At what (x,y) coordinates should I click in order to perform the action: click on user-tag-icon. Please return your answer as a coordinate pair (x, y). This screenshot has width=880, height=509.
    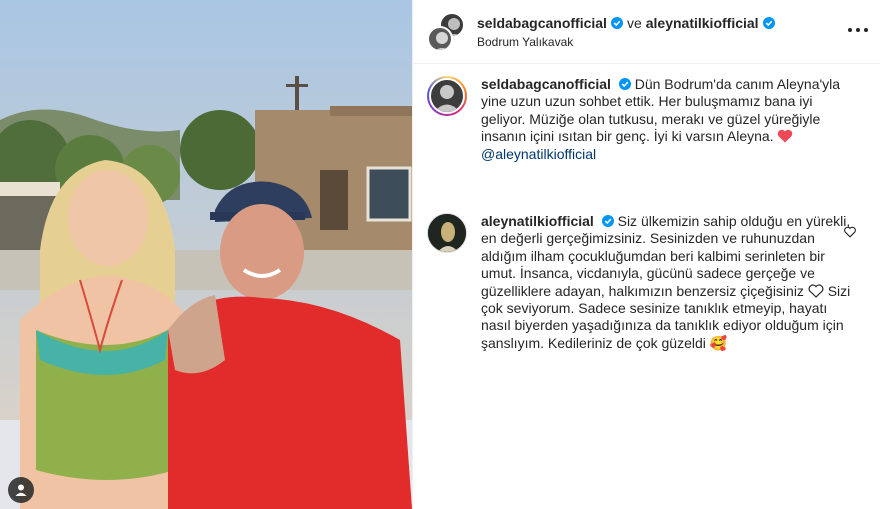
    Looking at the image, I should click on (21, 490).